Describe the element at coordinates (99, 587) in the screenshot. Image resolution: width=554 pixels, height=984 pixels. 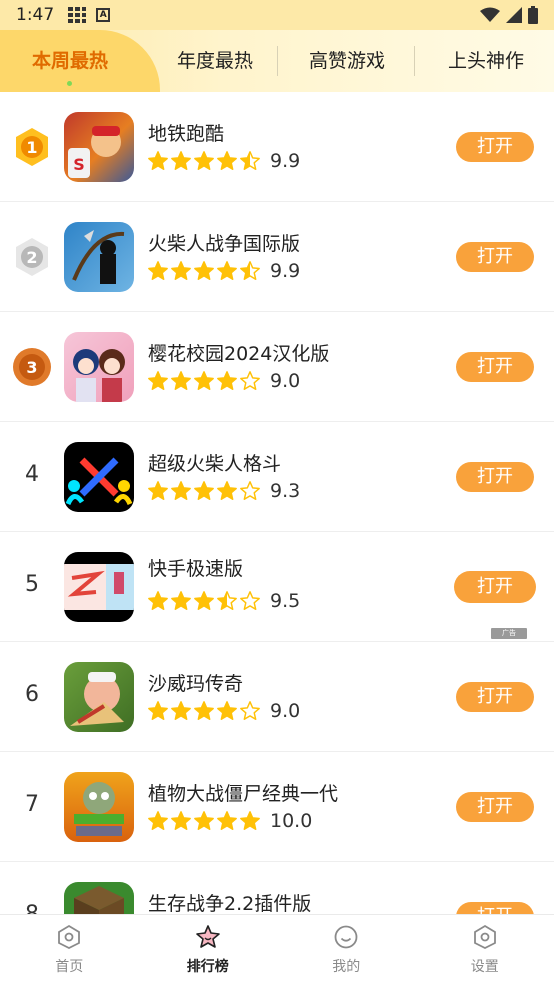
I see `kuaishou-icon` at that location.